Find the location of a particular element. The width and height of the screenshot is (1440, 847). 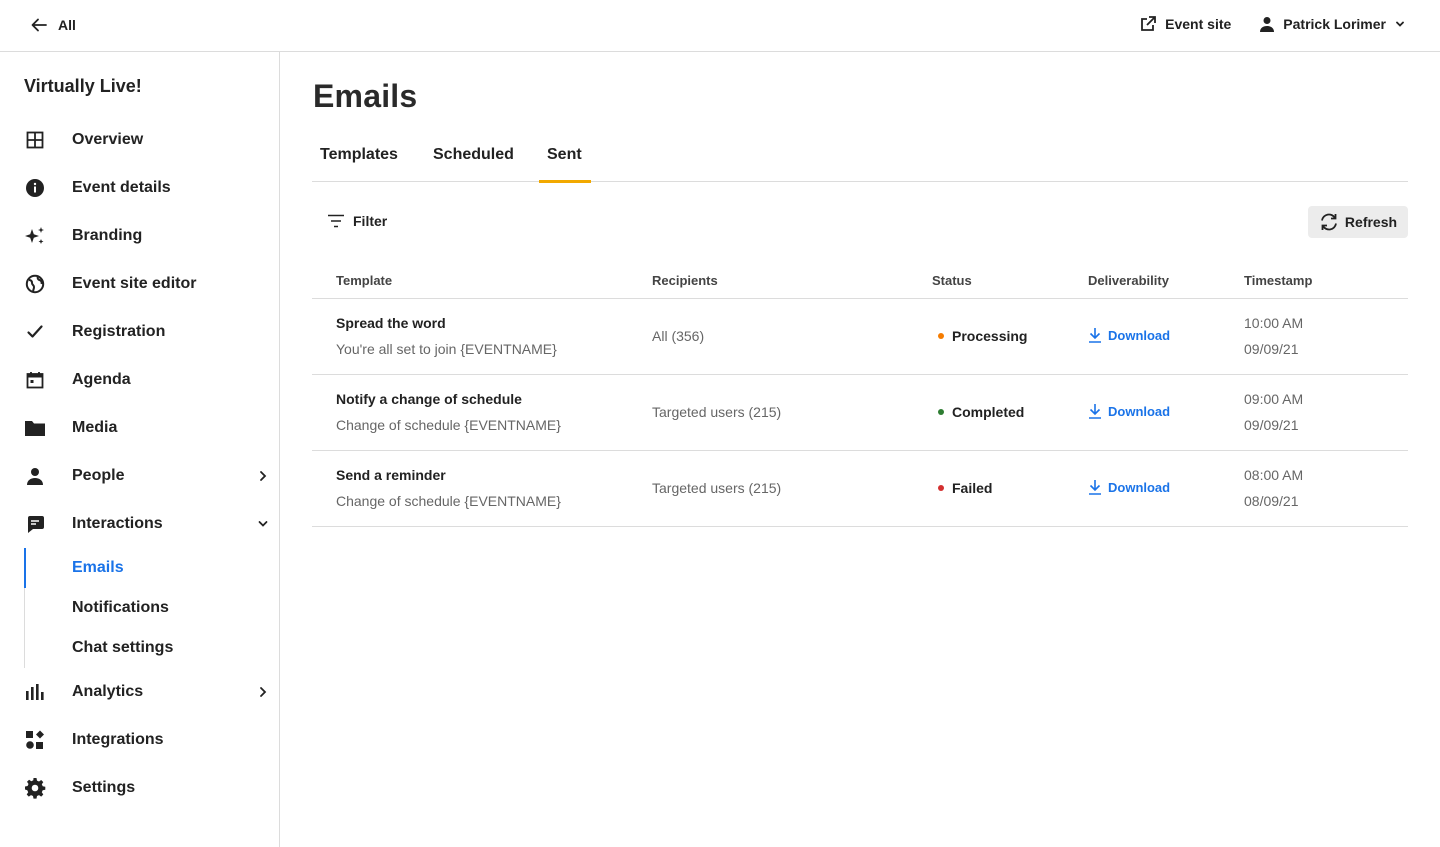

user-name: Patrick Lorimer is located at coordinates (1334, 24).